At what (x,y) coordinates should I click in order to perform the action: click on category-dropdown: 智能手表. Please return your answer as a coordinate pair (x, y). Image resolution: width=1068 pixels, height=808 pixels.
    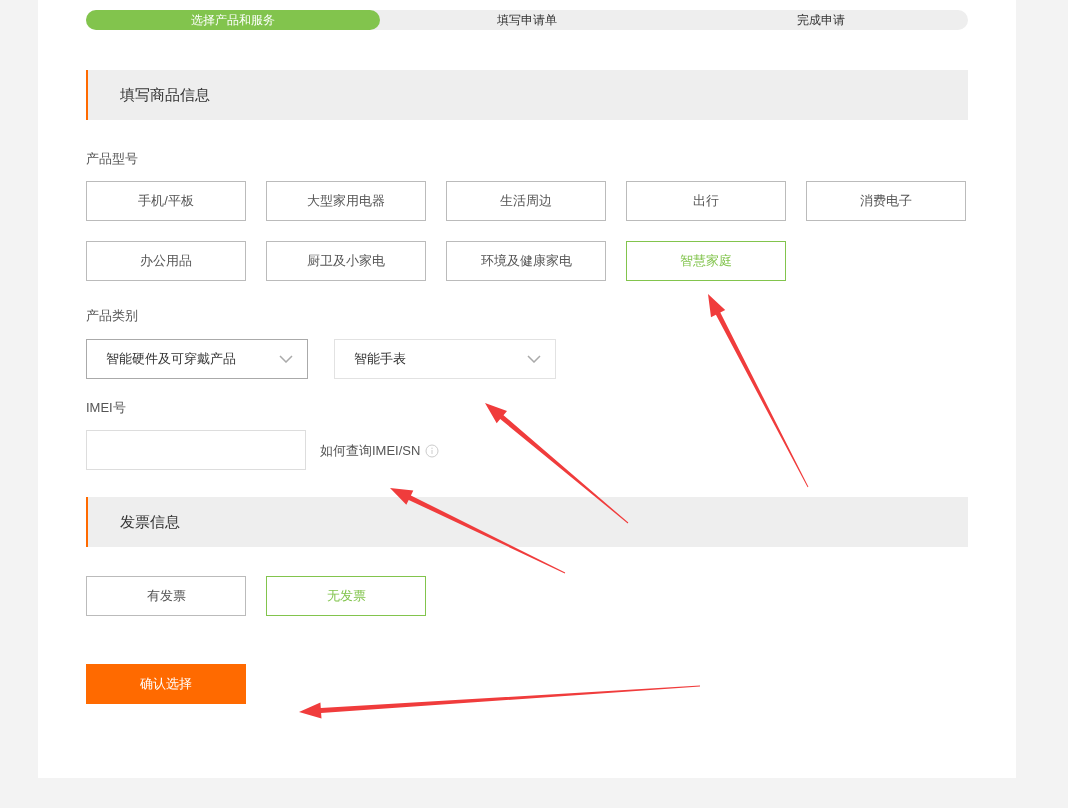
    Looking at the image, I should click on (445, 359).